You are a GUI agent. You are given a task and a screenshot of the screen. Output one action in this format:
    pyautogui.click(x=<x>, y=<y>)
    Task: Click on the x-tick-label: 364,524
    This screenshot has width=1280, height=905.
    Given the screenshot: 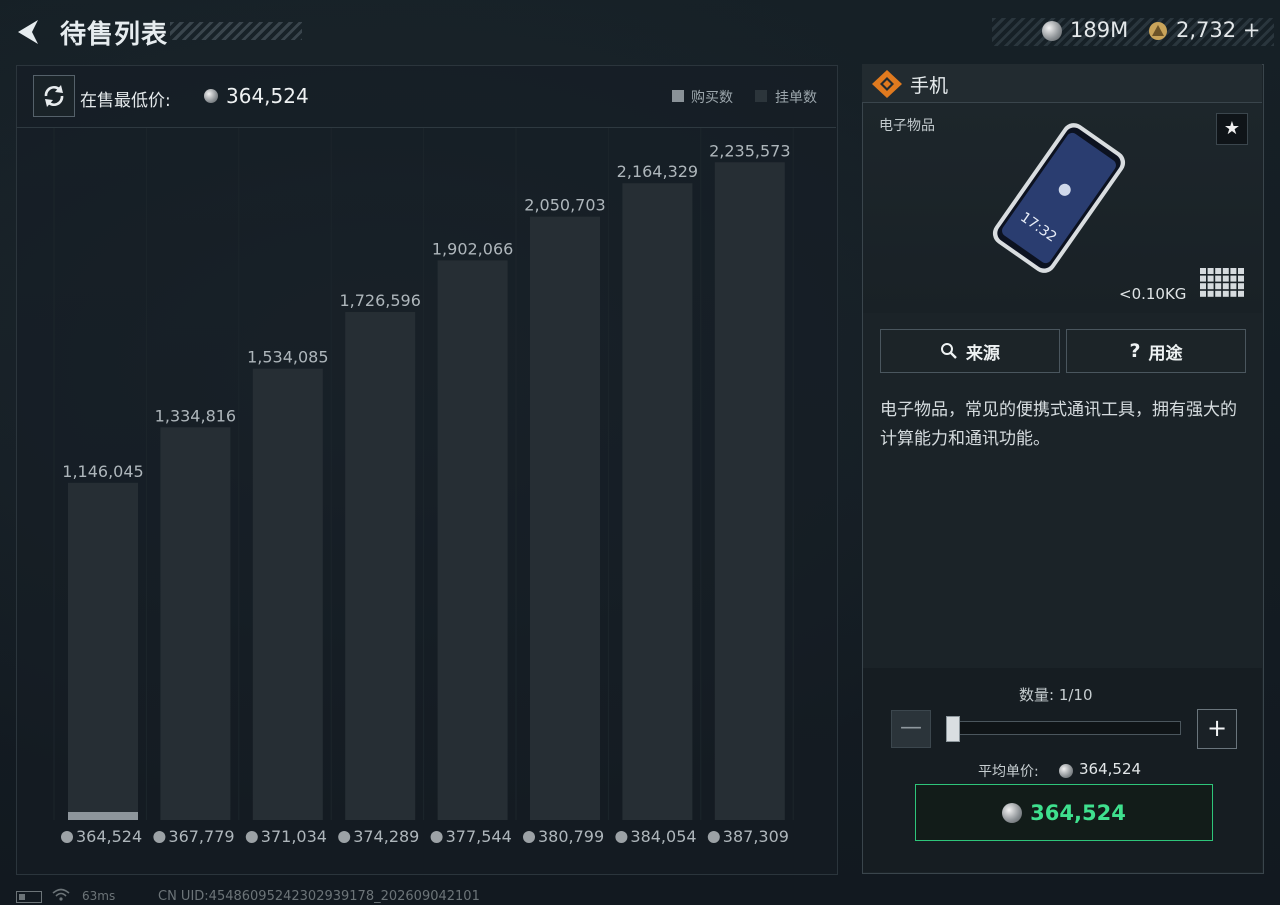 What is the action you would take?
    pyautogui.click(x=109, y=836)
    